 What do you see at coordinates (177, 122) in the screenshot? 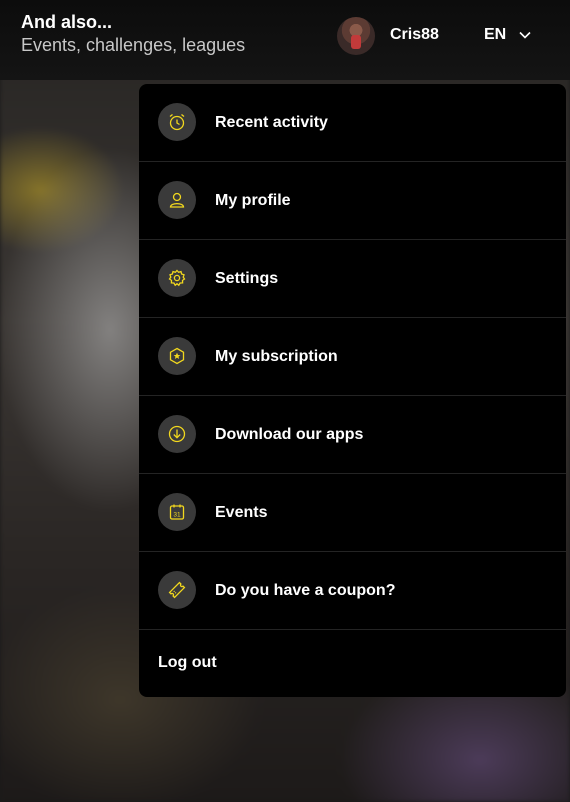
I see `alarm-clock-icon` at bounding box center [177, 122].